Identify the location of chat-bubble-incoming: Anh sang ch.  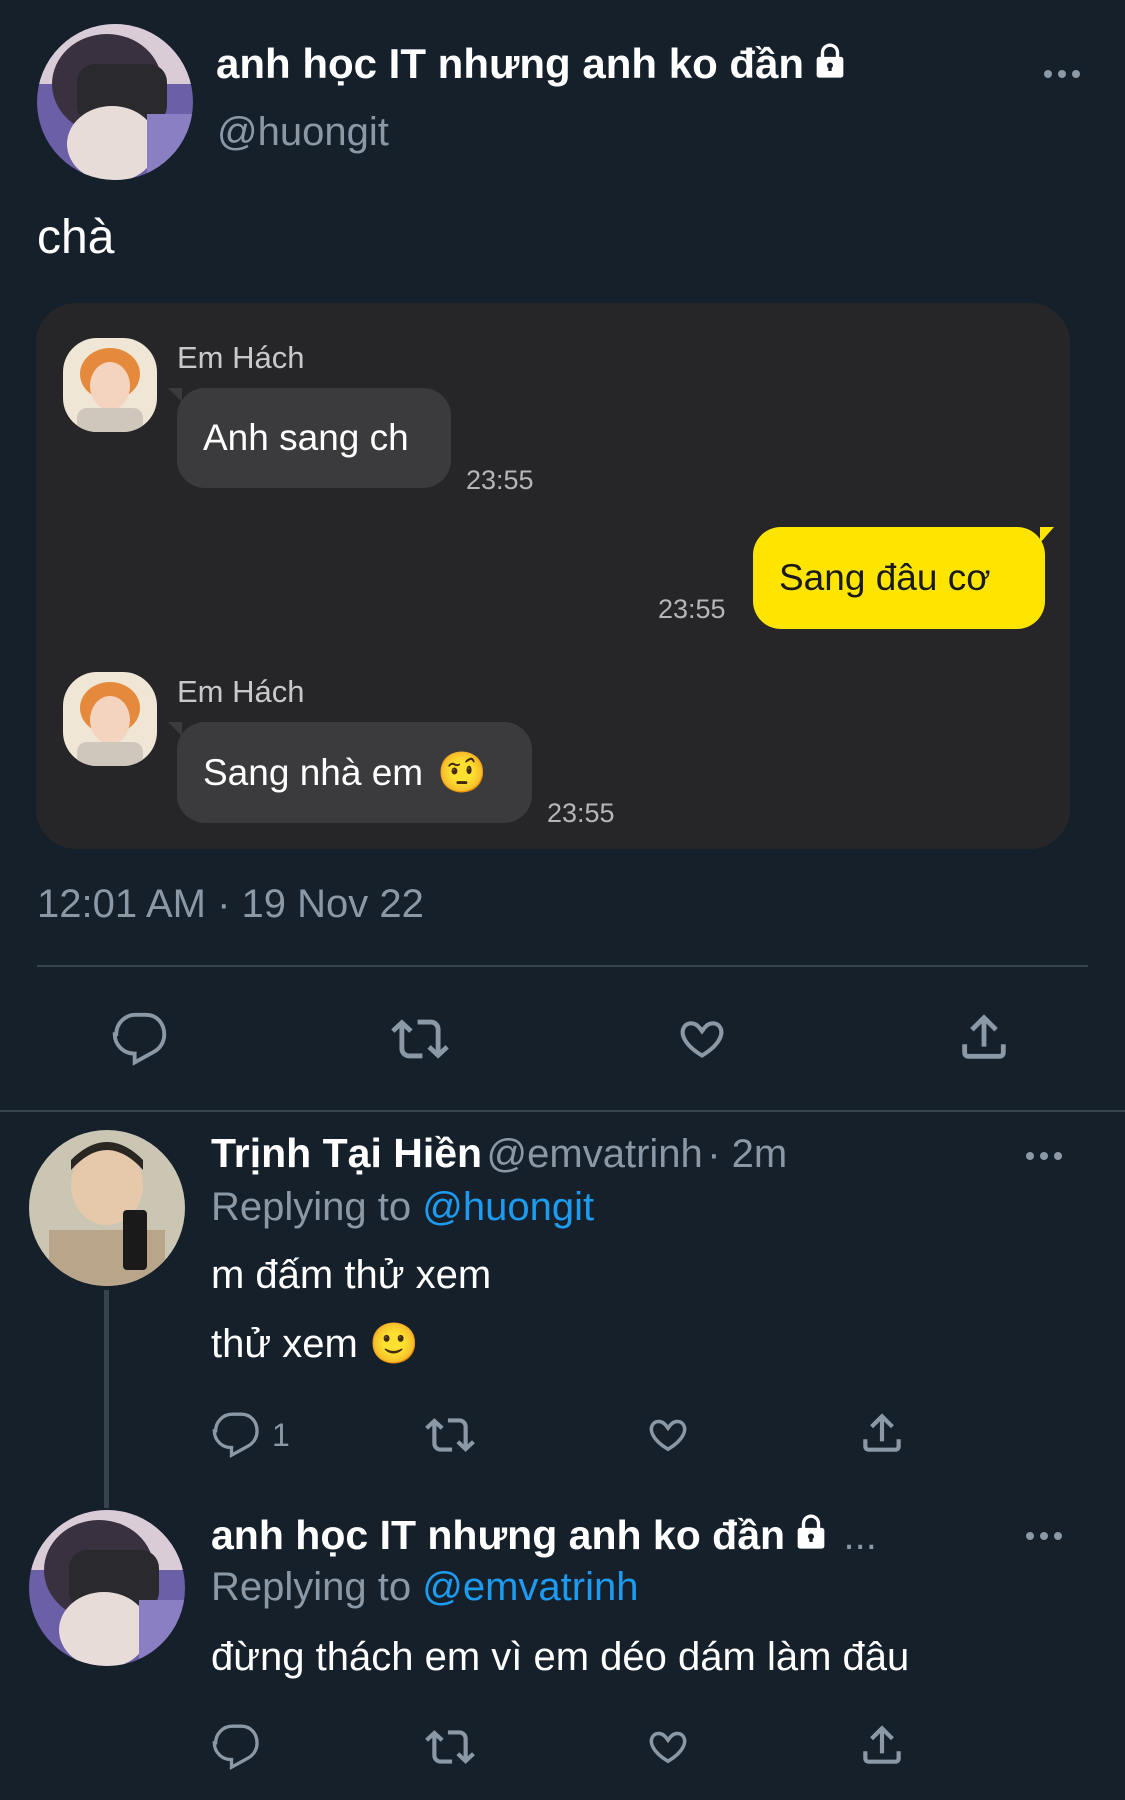
(314, 438).